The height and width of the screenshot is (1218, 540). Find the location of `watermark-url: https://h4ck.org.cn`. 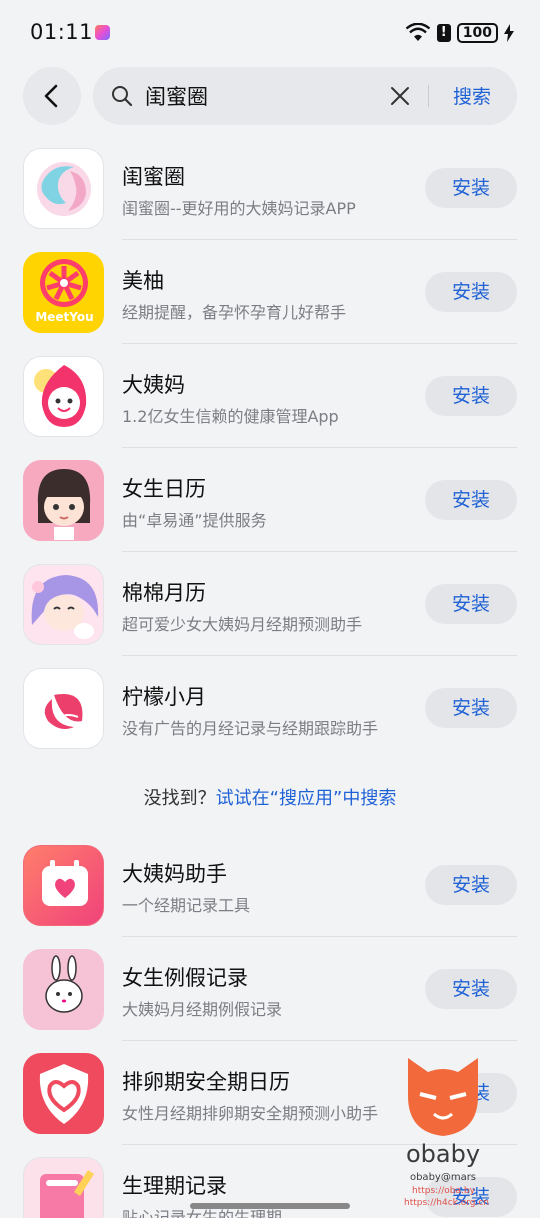

watermark-url: https://h4ck.org.cn is located at coordinates (446, 1203).